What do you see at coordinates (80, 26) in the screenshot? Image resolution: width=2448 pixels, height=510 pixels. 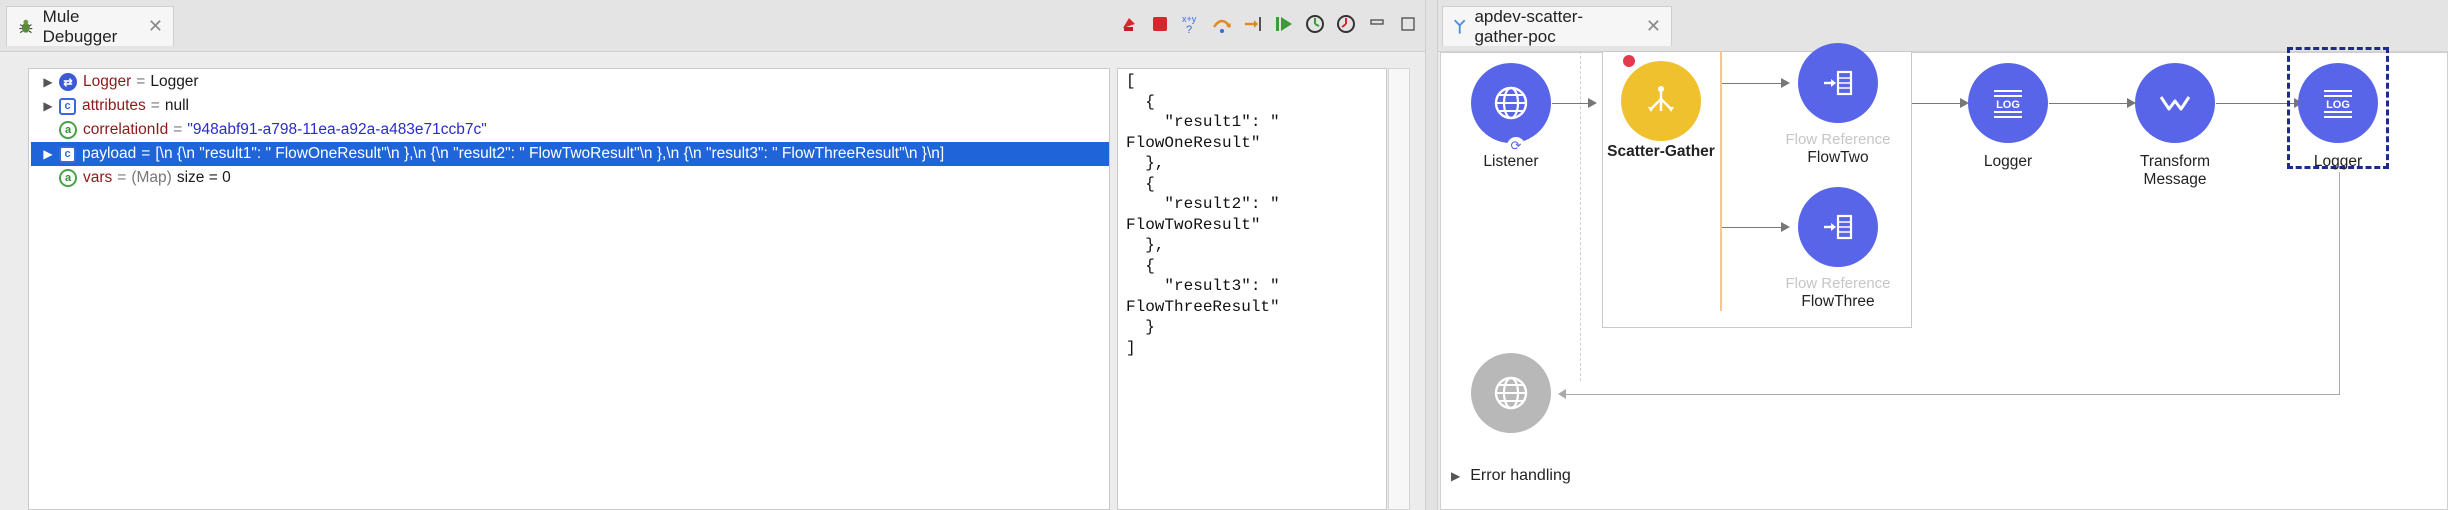 I see `mule-debugger-tab-title: Mule Debugger` at bounding box center [80, 26].